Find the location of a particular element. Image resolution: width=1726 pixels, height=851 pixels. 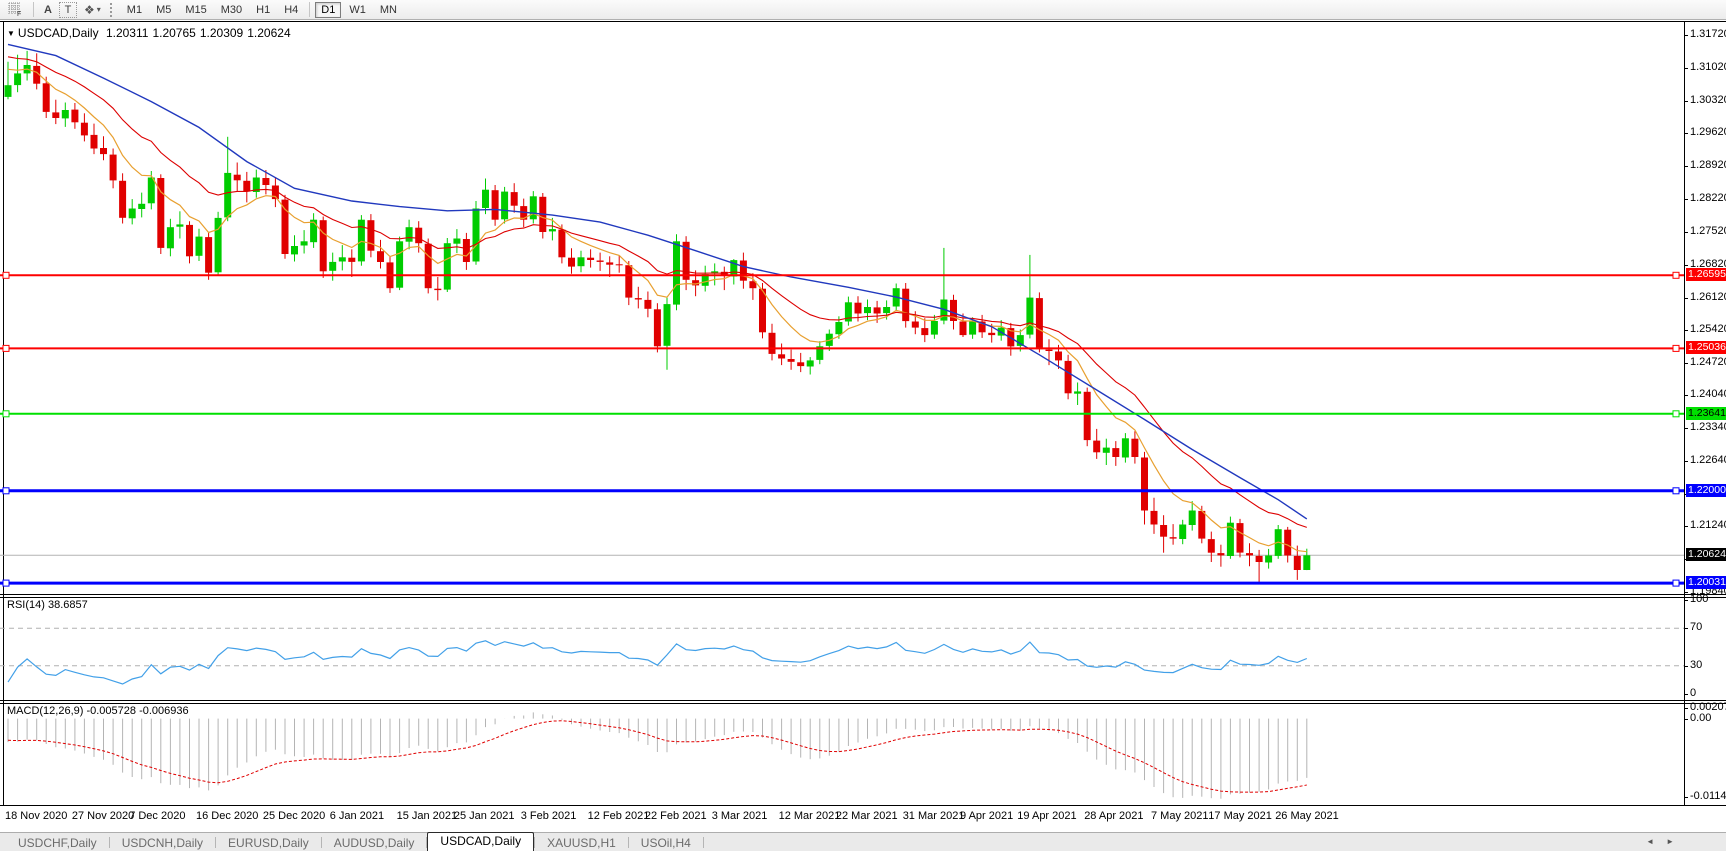

price-axis-border is located at coordinates (1684, 413).